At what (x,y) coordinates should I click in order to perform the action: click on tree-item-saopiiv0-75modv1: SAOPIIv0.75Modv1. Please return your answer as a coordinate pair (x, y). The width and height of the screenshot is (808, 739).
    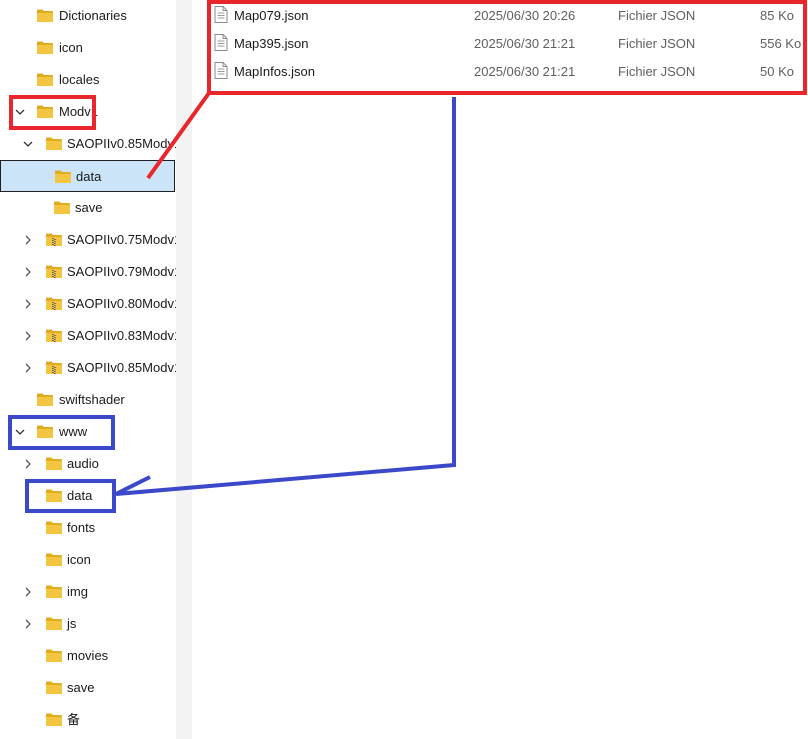
    Looking at the image, I should click on (88, 240).